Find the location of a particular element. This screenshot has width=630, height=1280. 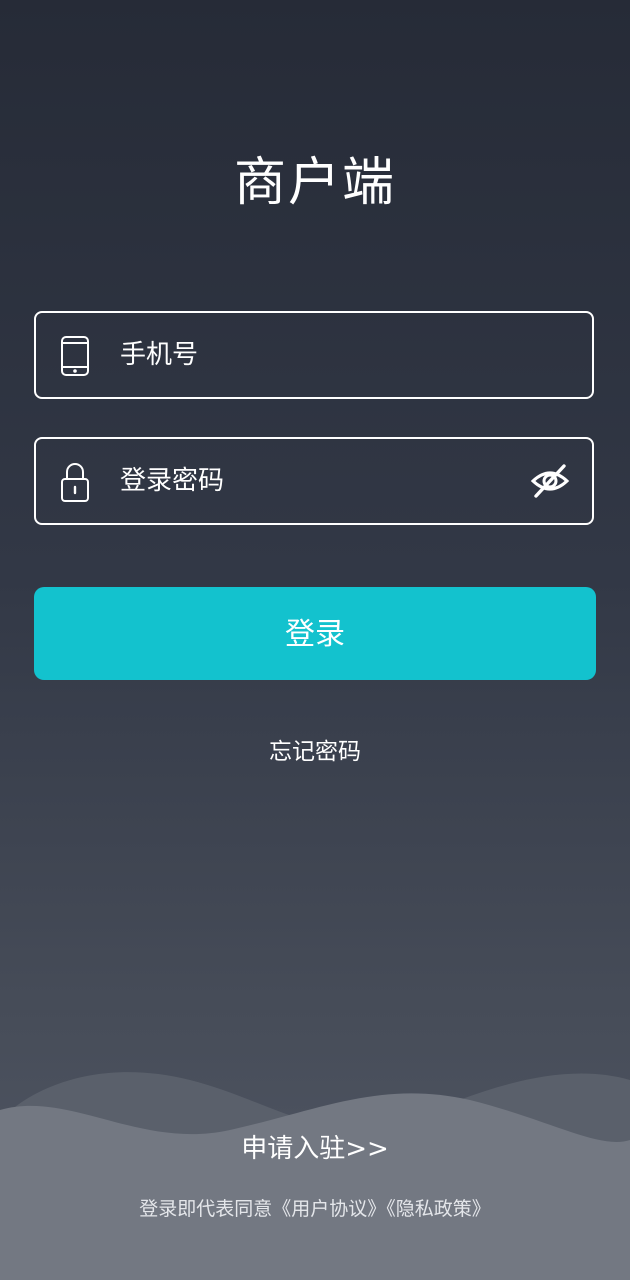

eye-off-icon is located at coordinates (550, 481).